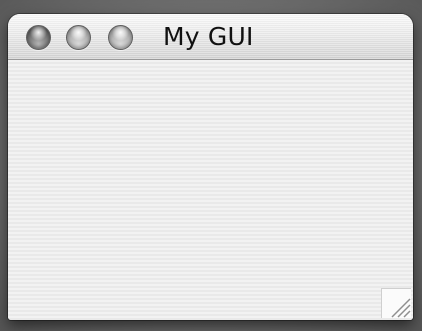 Image resolution: width=422 pixels, height=331 pixels. I want to click on window-title: My GUI, so click(208, 36).